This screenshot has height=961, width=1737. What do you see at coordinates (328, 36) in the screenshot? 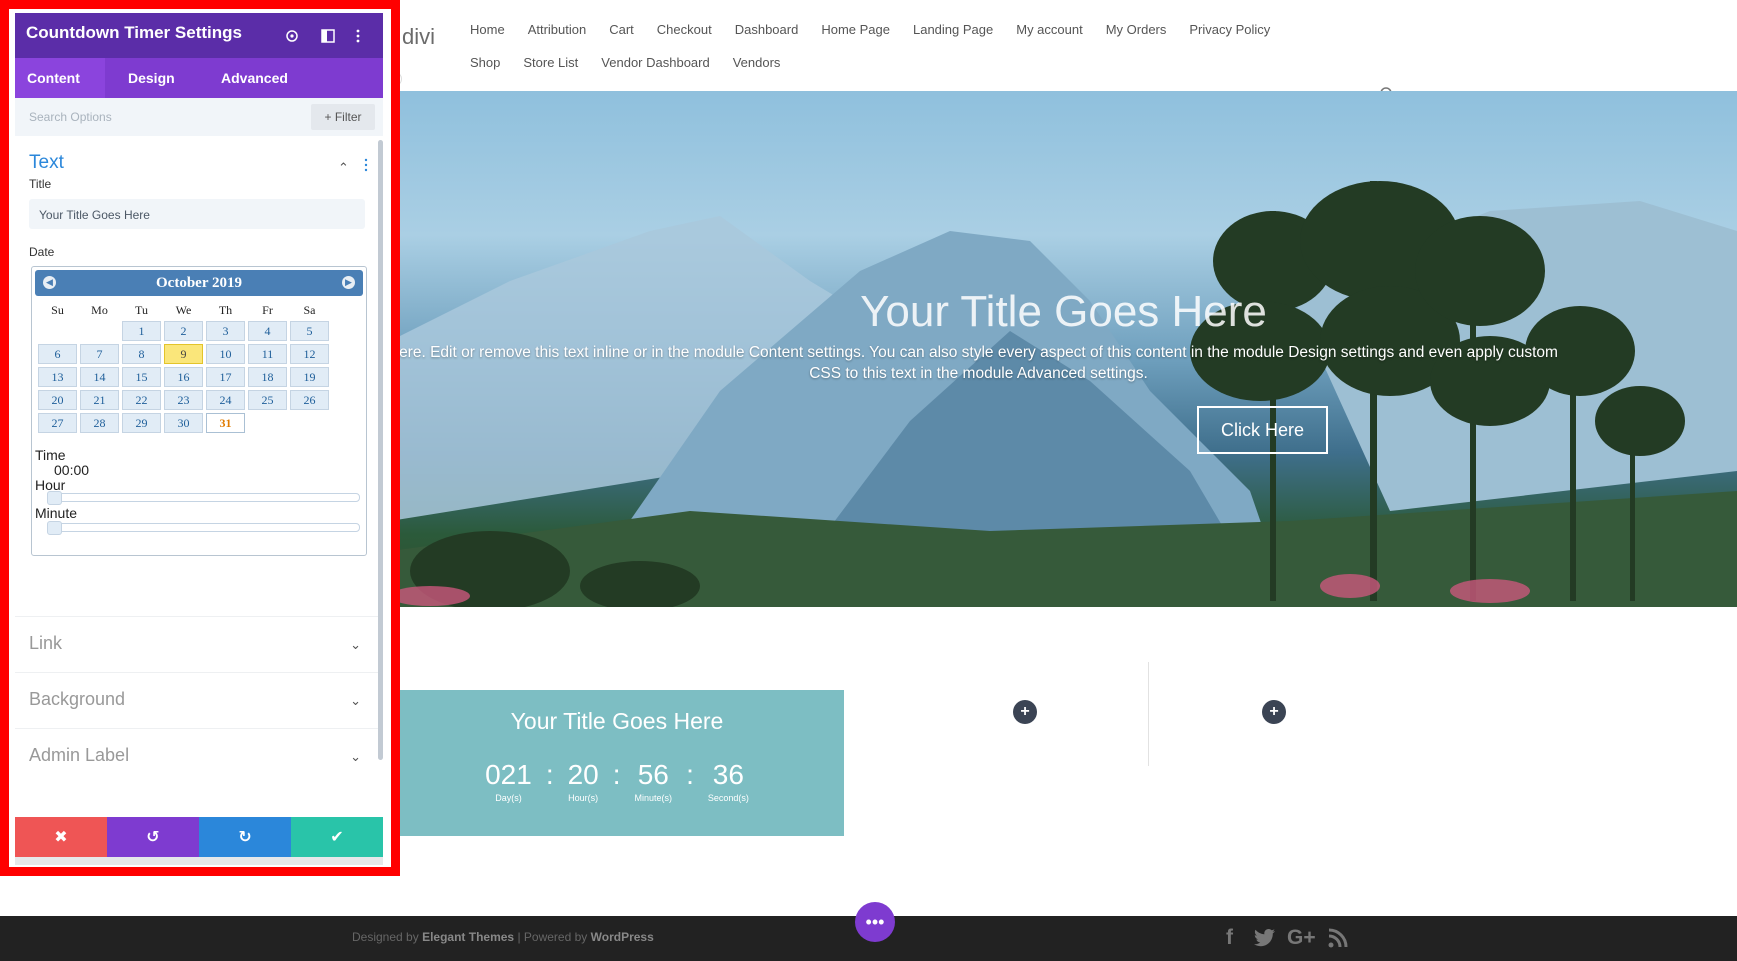
I see `layout-icon` at bounding box center [328, 36].